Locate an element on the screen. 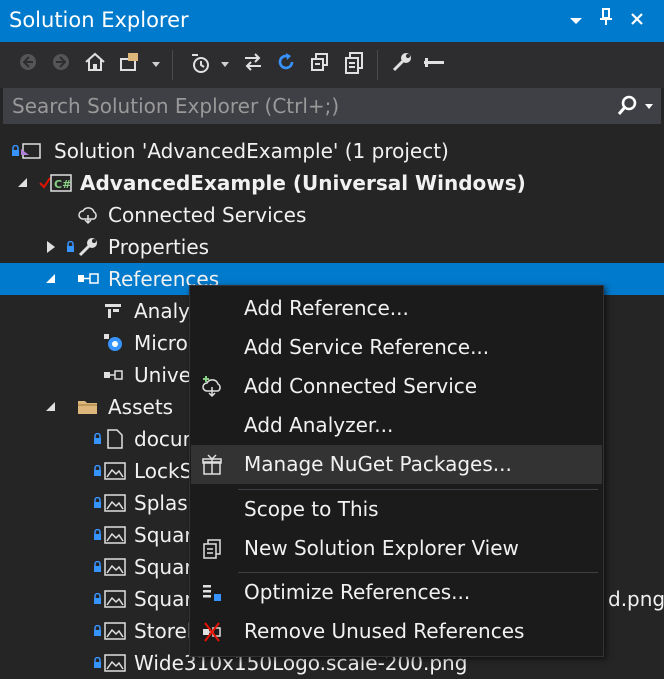 The height and width of the screenshot is (679, 664). solution-icon is located at coordinates (31, 151).